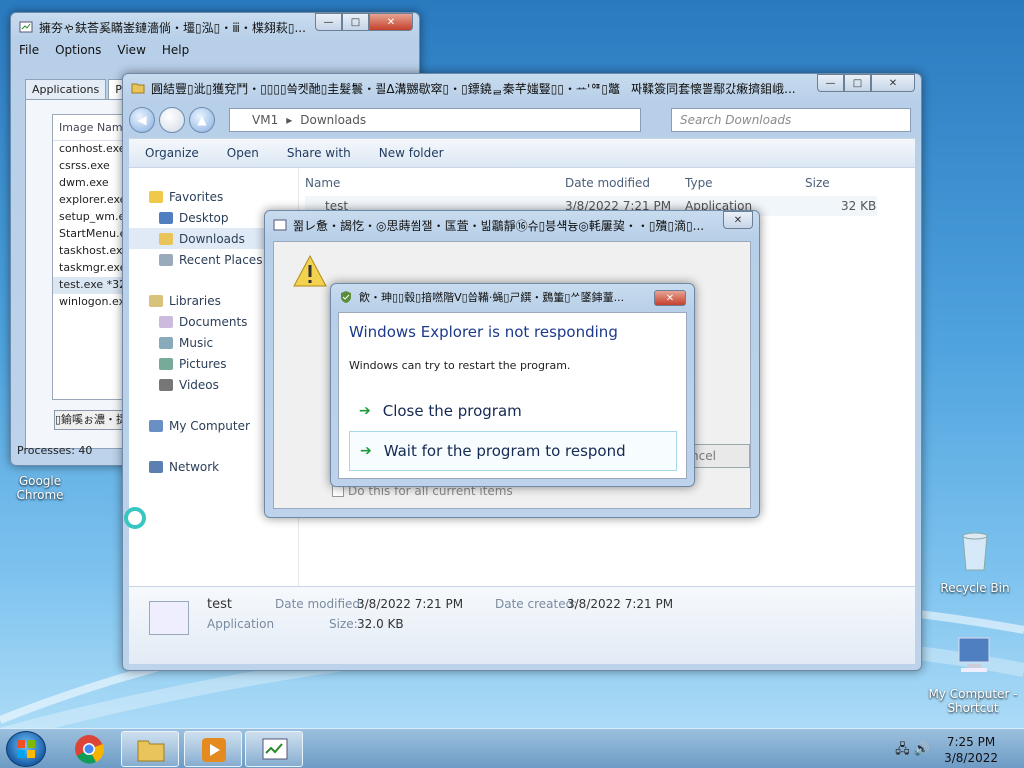 This screenshot has width=1024, height=768. Describe the element at coordinates (199, 384) in the screenshot. I see `nav-videos-label: Videos` at that location.